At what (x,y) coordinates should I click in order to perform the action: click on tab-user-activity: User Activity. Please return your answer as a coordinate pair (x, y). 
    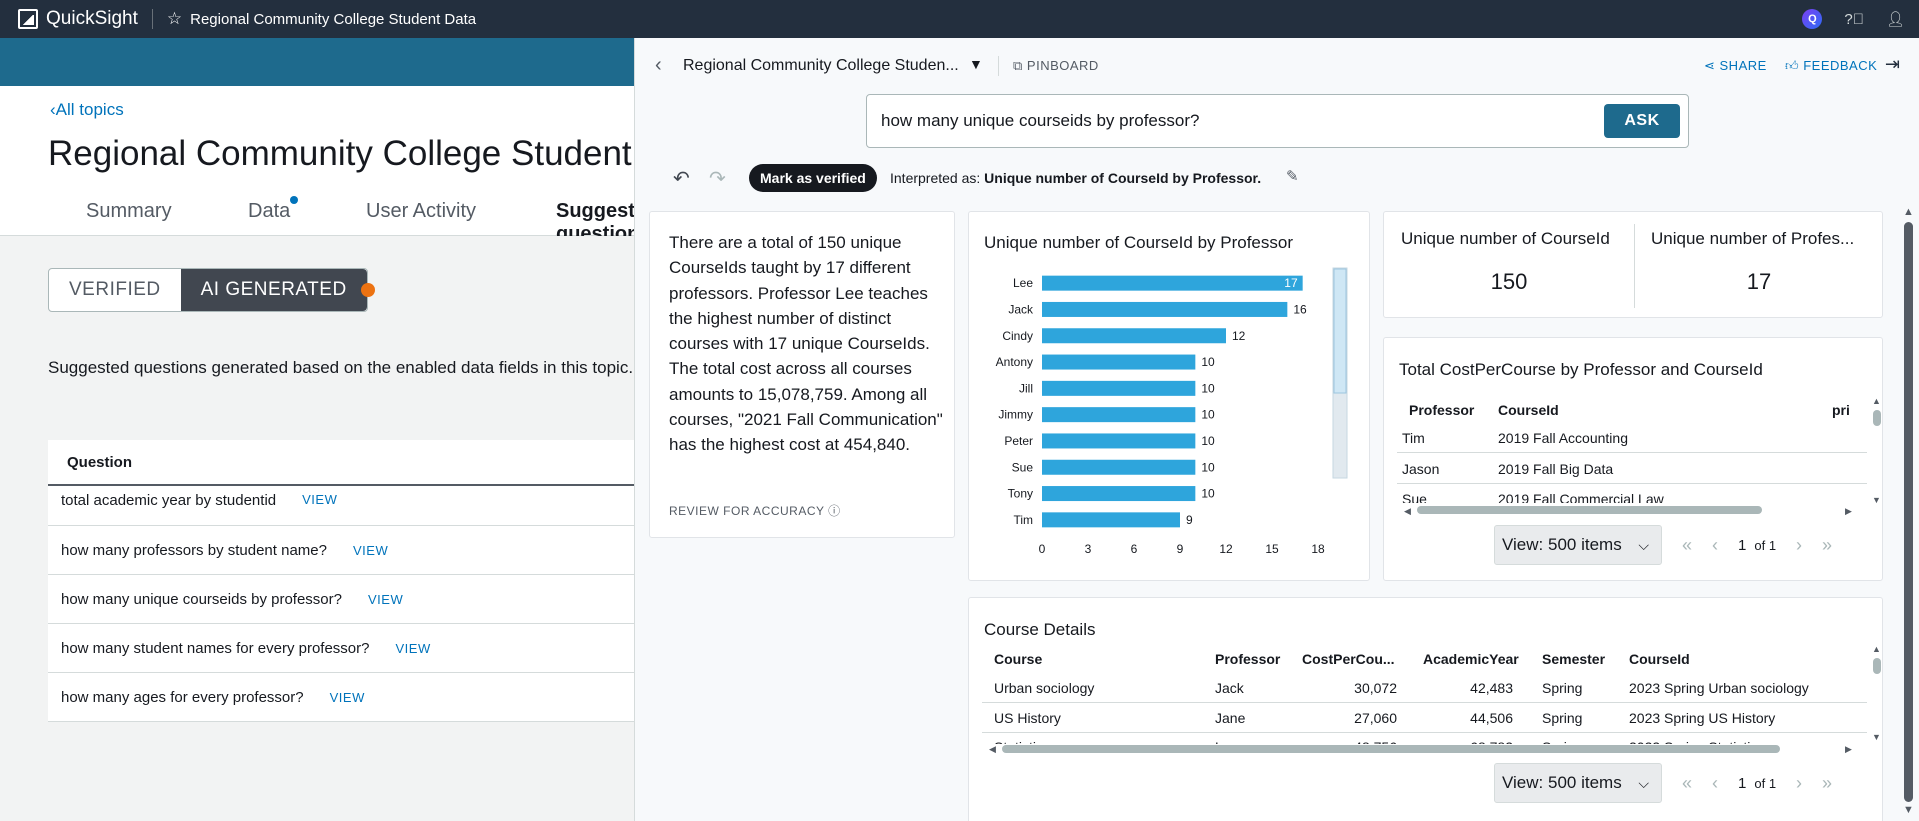
    Looking at the image, I should click on (421, 211).